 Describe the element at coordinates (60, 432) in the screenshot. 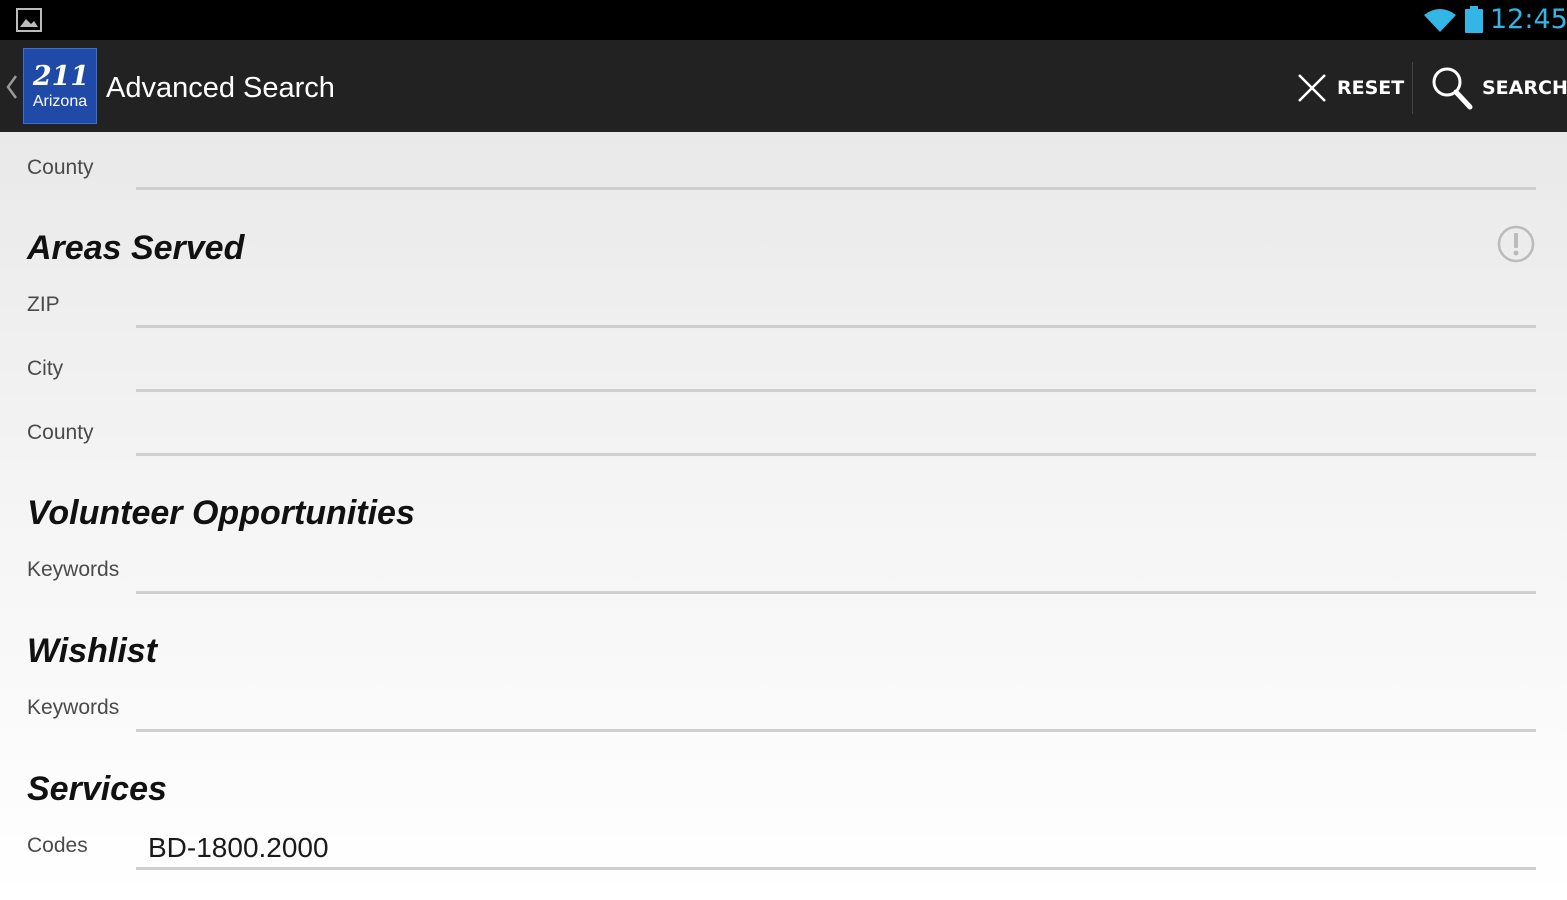

I see `areas-county-label: County` at that location.